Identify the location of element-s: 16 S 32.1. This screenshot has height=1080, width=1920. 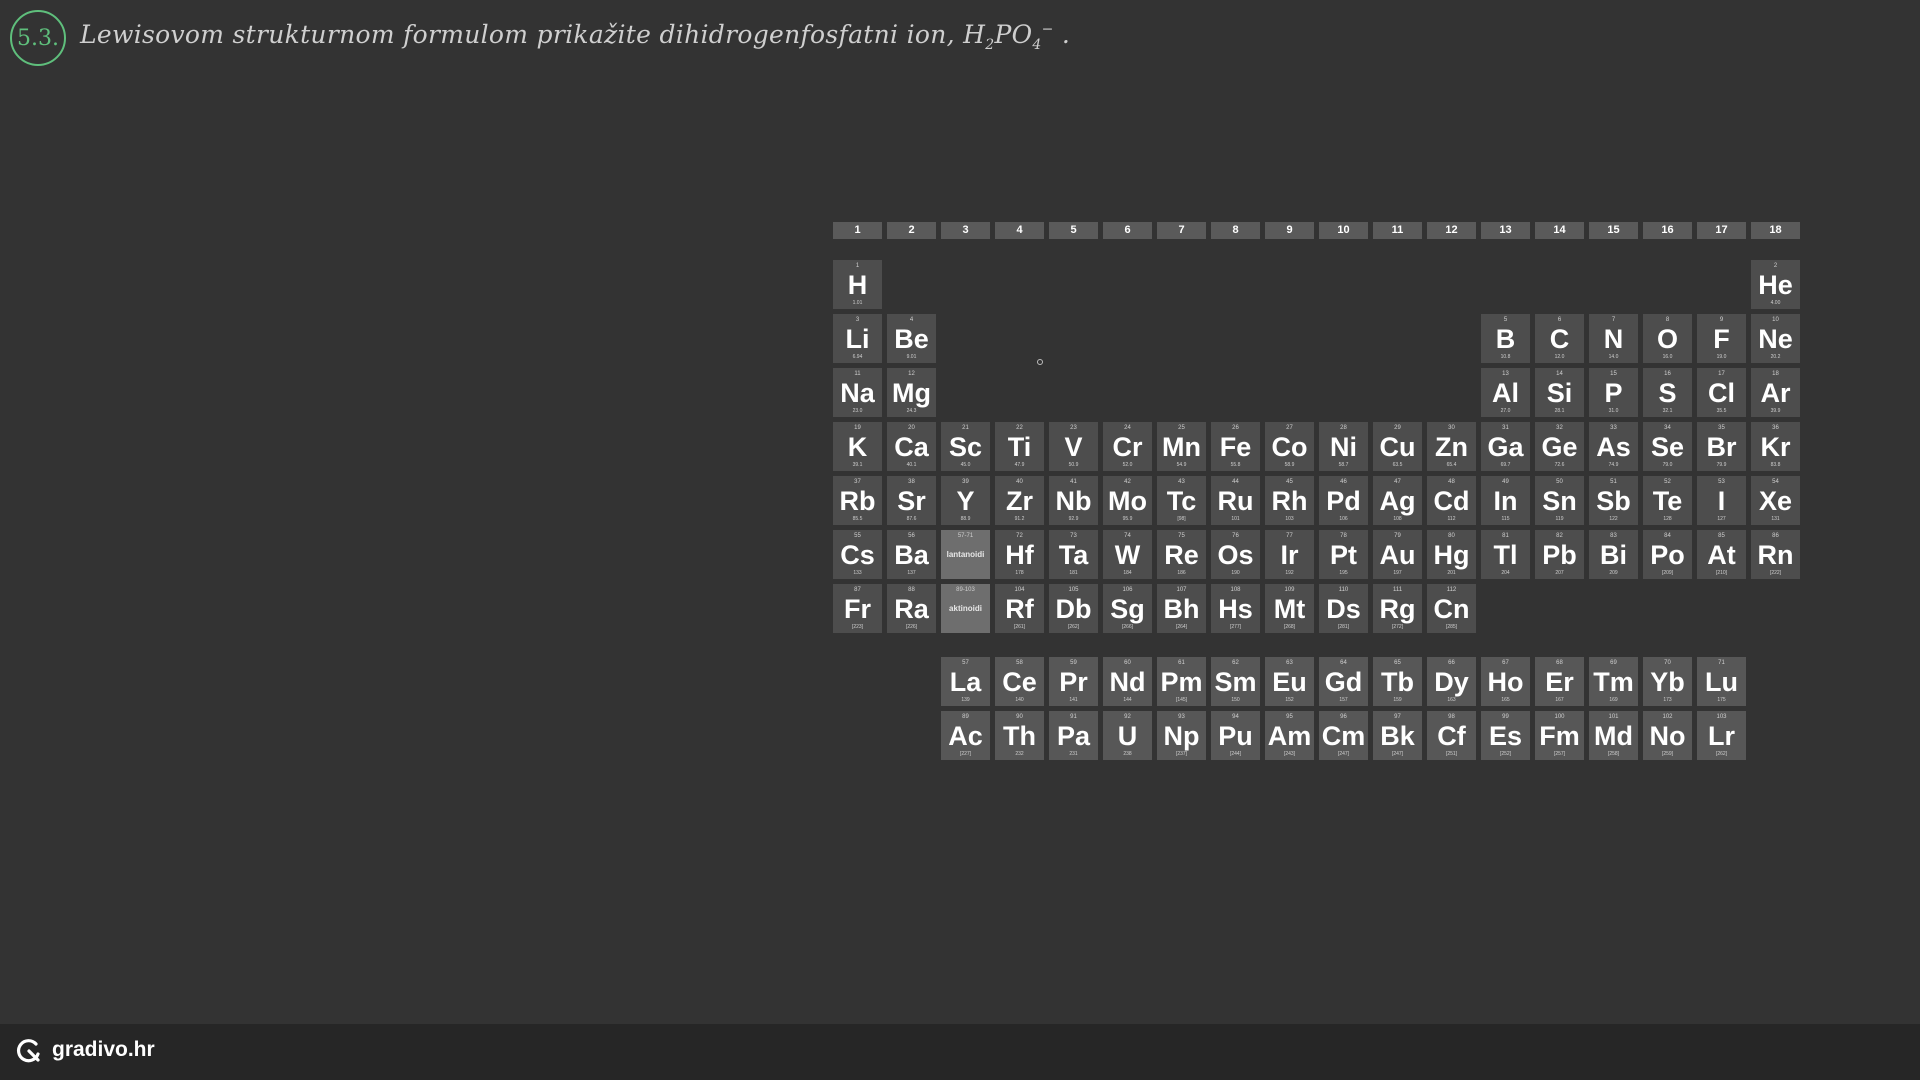
(1667, 392).